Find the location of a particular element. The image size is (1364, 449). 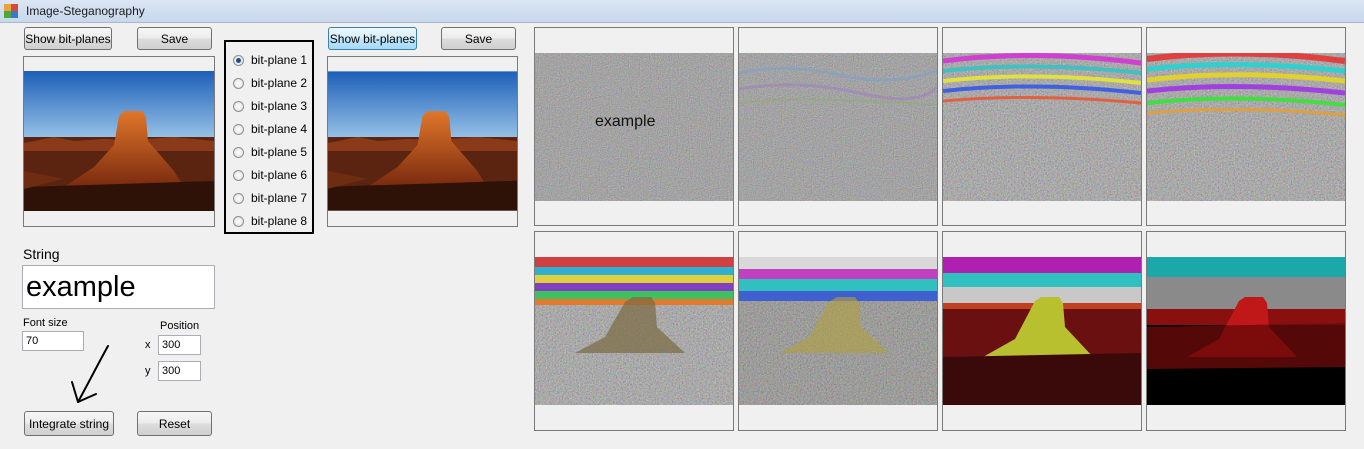

radio-label: bit-plane 2 is located at coordinates (279, 83).